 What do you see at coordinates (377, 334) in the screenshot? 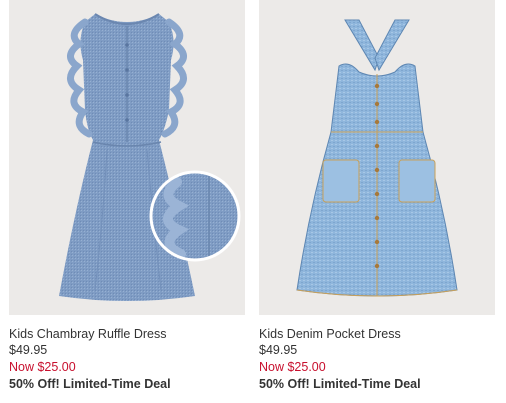
I see `product-name: Kids Denim Pocket Dress` at bounding box center [377, 334].